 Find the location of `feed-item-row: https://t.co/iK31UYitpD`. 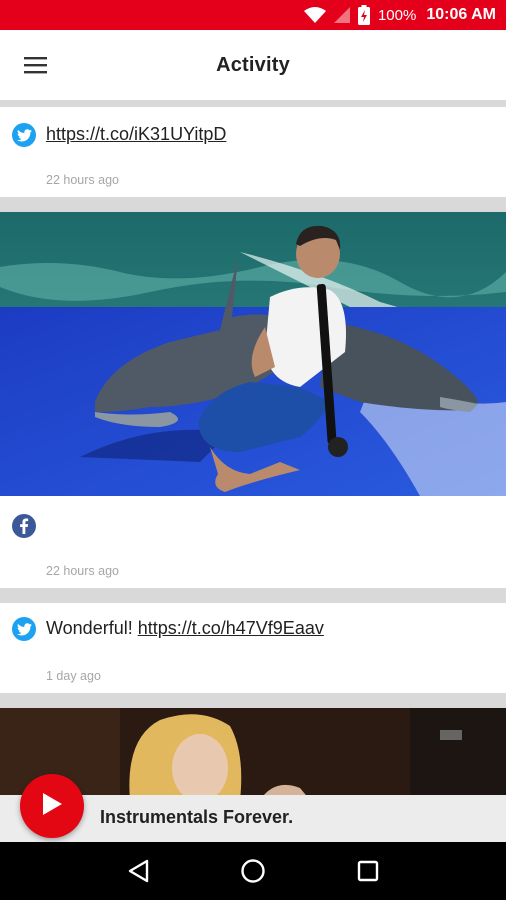

feed-item-row: https://t.co/iK31UYitpD is located at coordinates (119, 135).